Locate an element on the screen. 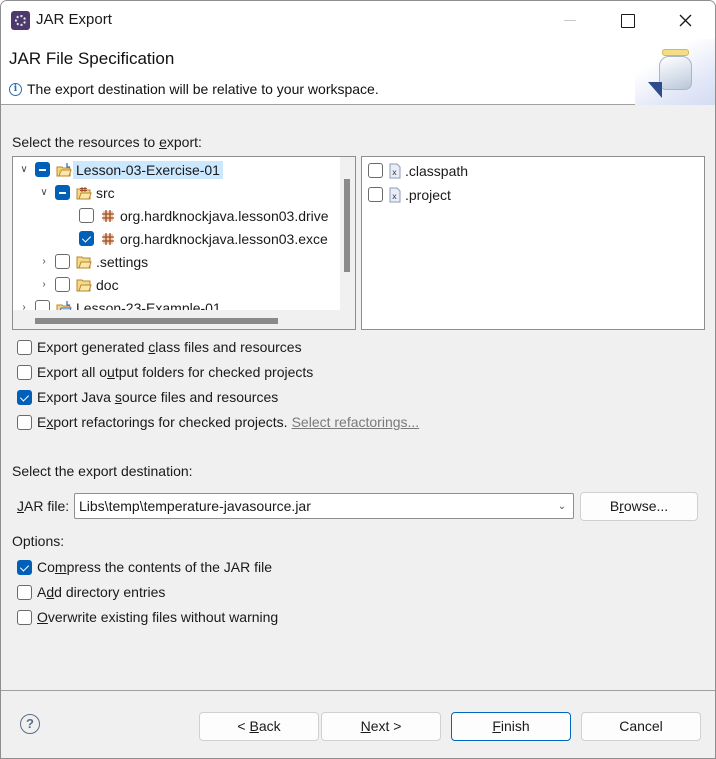  list-item-project: x .project is located at coordinates (409, 194).